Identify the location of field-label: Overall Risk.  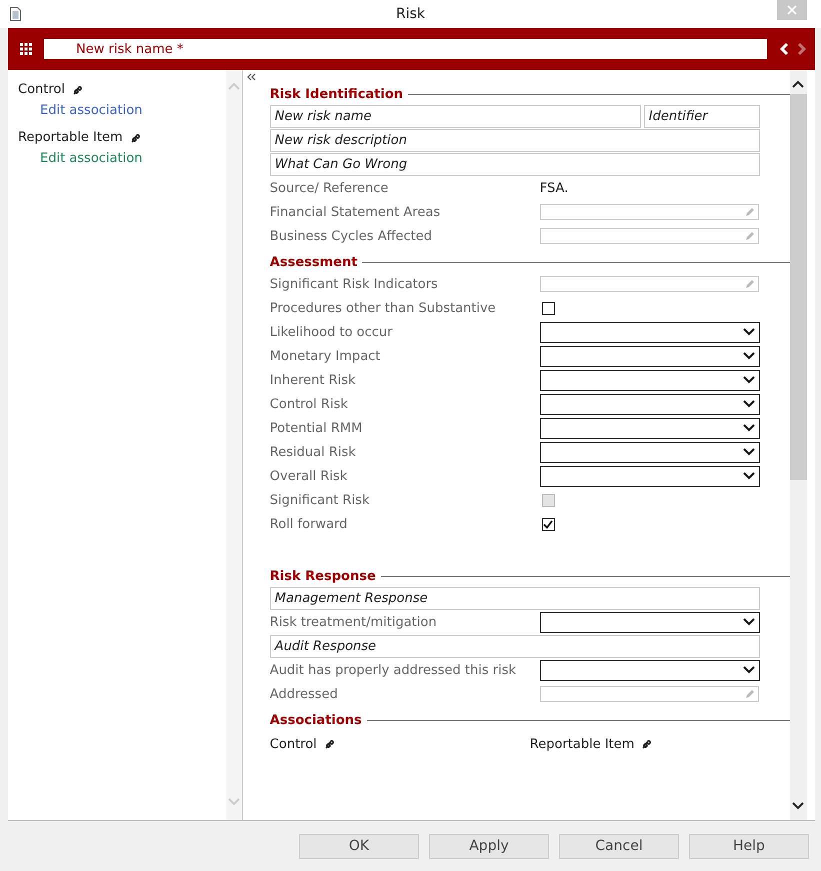
(309, 476).